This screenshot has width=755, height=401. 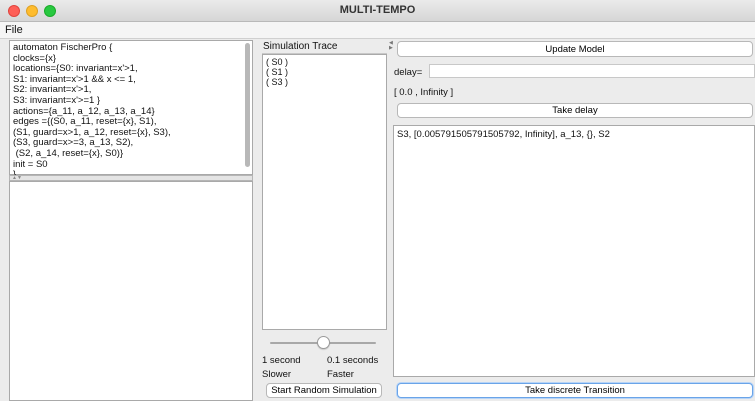 What do you see at coordinates (377, 30) in the screenshot?
I see `menu-bar: File` at bounding box center [377, 30].